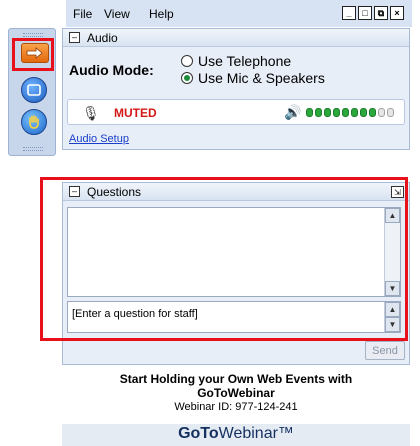 Image resolution: width=420 pixels, height=446 pixels. I want to click on audio-setup-link: Audio Setup, so click(99, 139).